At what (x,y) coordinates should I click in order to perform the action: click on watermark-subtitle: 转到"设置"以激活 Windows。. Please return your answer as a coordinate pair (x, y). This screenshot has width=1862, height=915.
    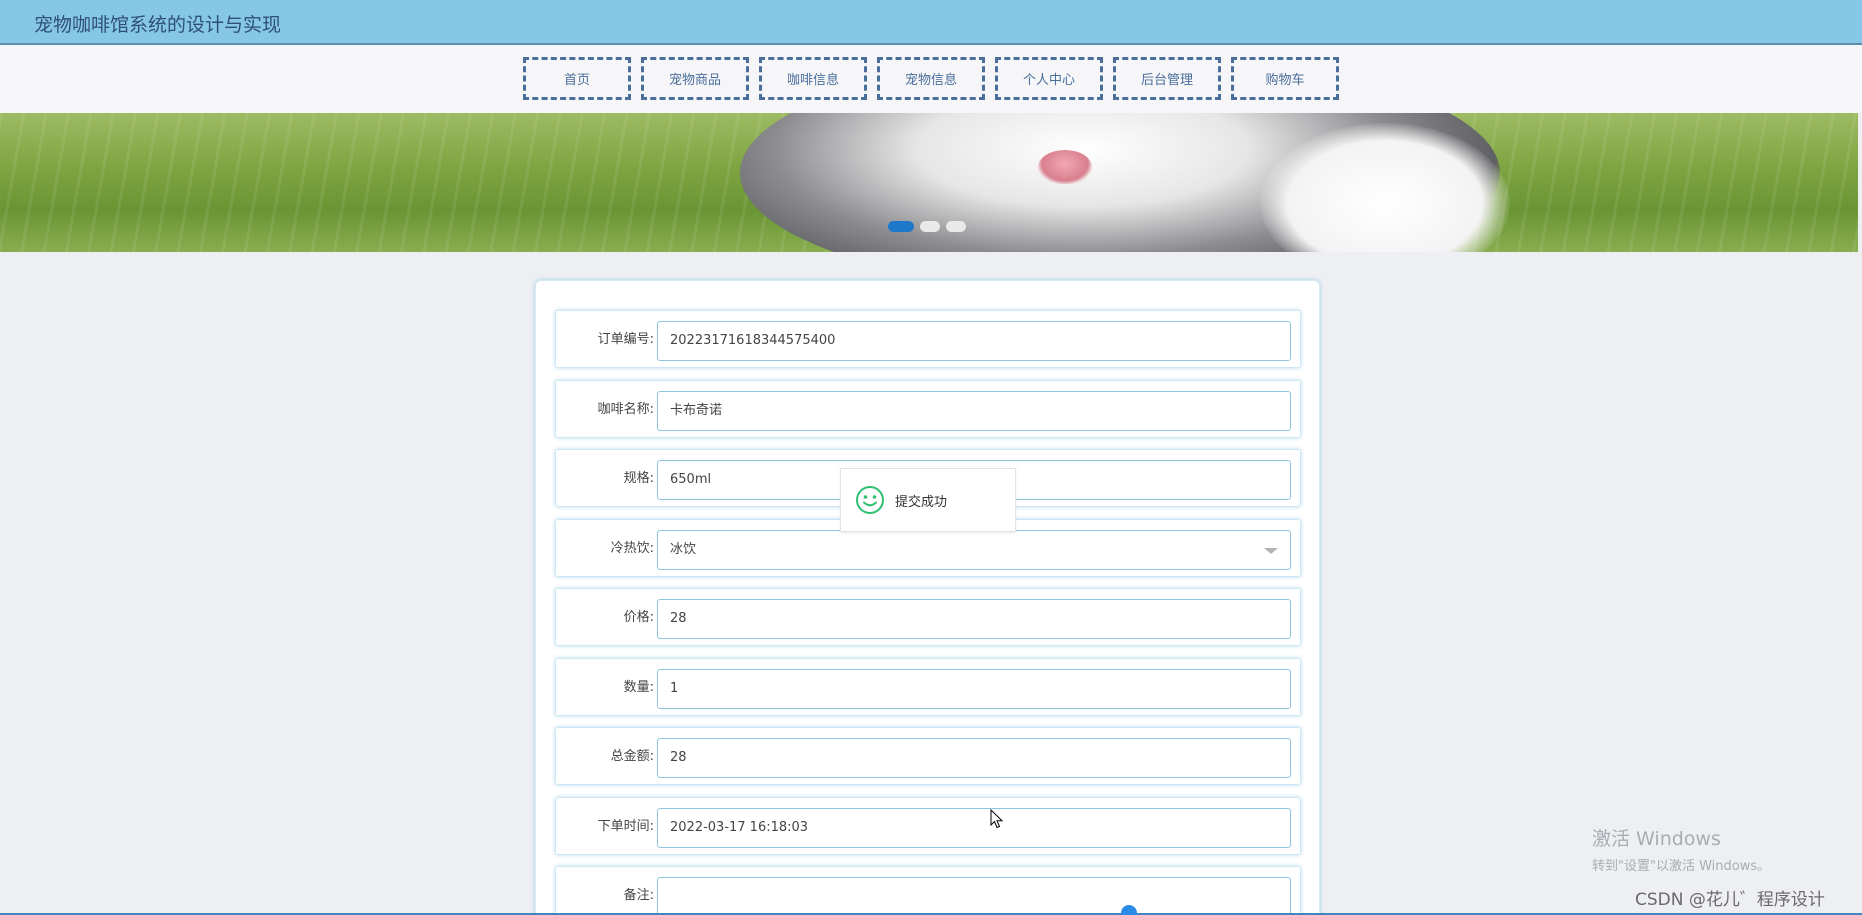
    Looking at the image, I should click on (1681, 866).